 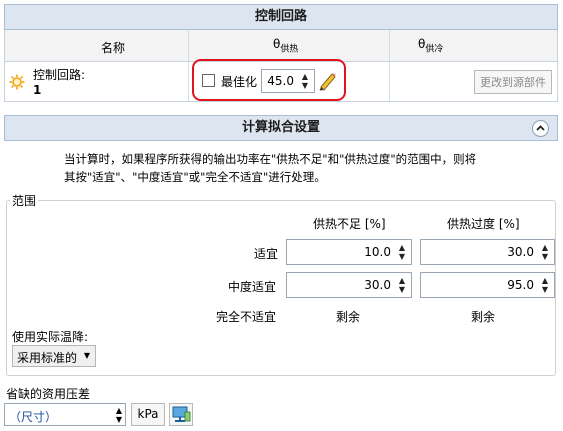 I want to click on collapse-chevron-icon, so click(x=540, y=128).